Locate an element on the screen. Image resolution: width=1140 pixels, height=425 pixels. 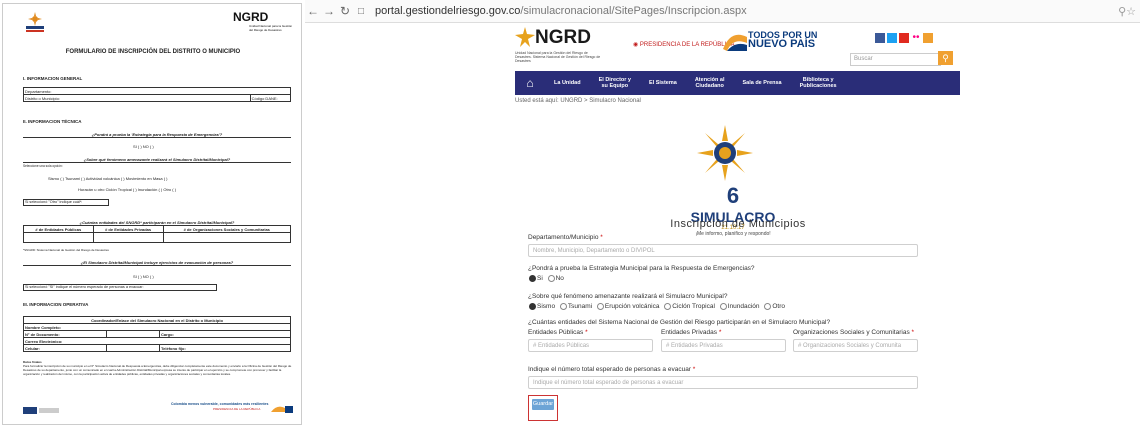
operativa-tel: Teléfono fijo: is located at coordinates (225, 348).